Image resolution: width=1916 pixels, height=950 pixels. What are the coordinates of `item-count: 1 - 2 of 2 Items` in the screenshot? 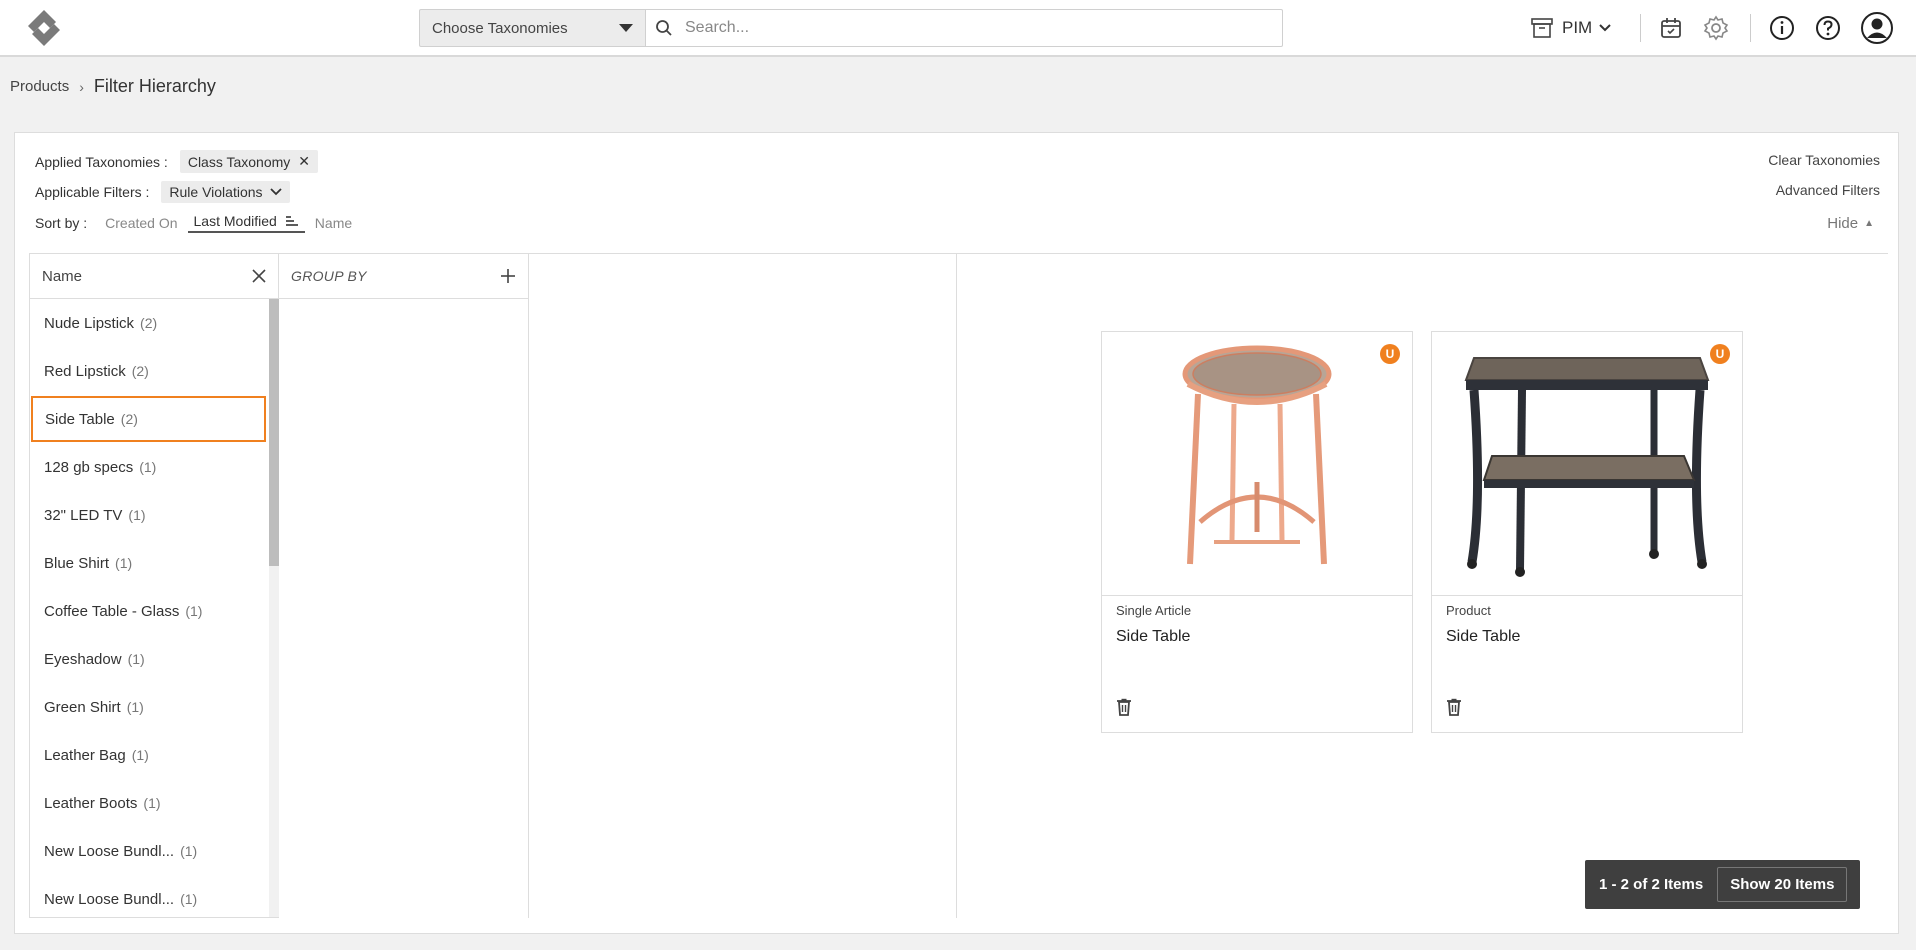 It's located at (1651, 884).